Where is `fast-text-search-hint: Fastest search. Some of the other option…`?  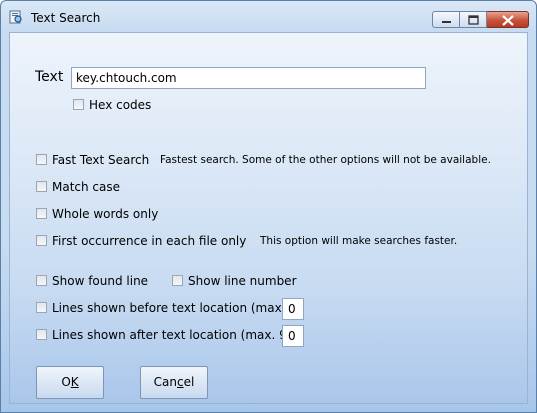 fast-text-search-hint: Fastest search. Some of the other option… is located at coordinates (325, 160).